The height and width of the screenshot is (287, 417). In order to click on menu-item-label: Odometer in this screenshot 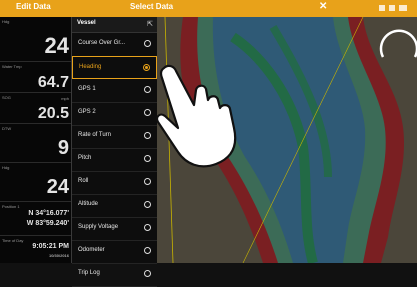, I will do `click(91, 250)`.